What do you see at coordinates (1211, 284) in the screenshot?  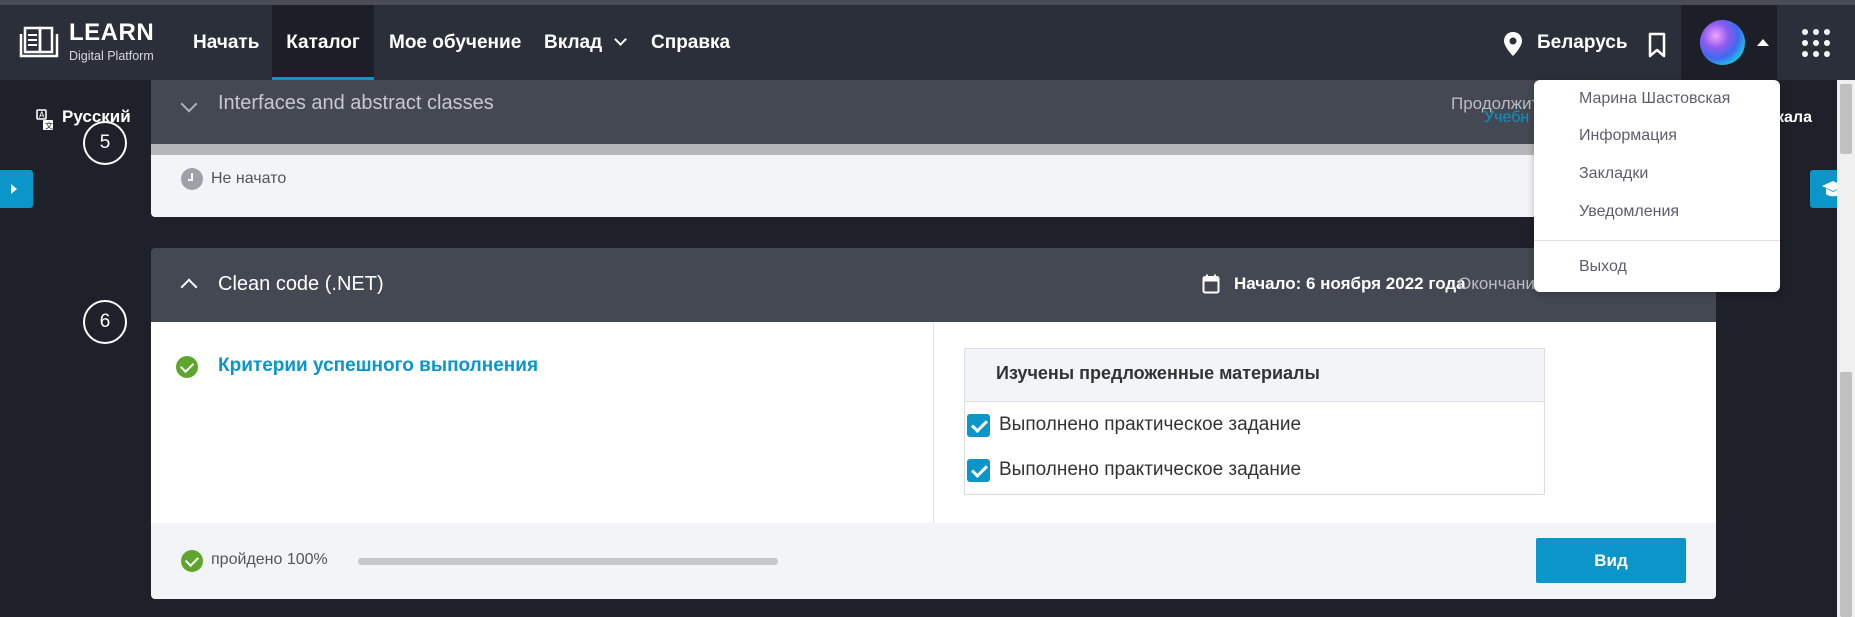 I see `calendar-icon` at bounding box center [1211, 284].